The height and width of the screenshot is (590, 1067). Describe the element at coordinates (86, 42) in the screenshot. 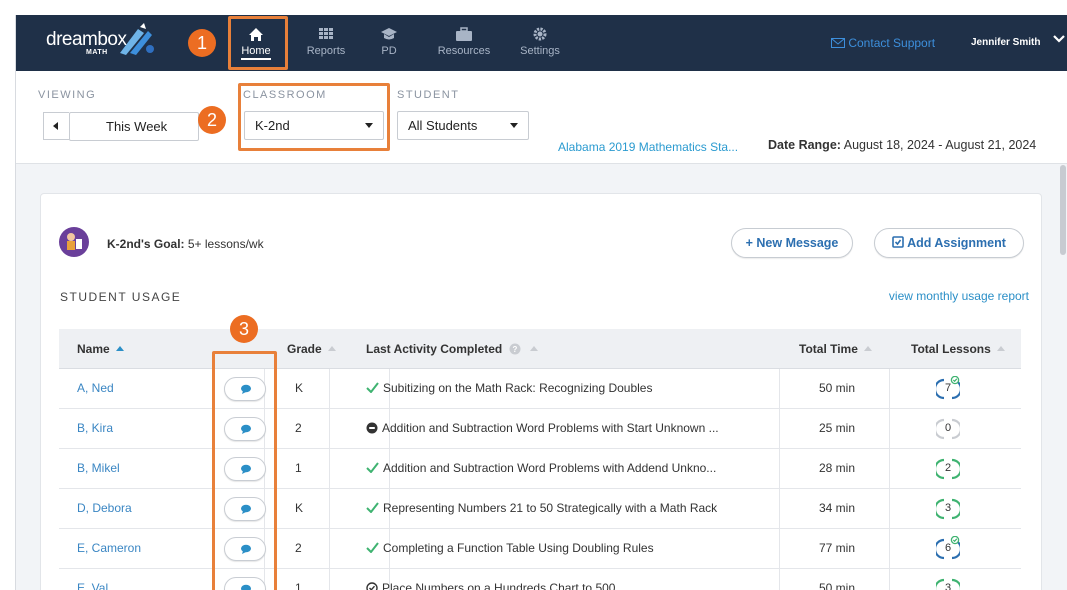

I see `dreambox-logo: dreambox MATH` at that location.